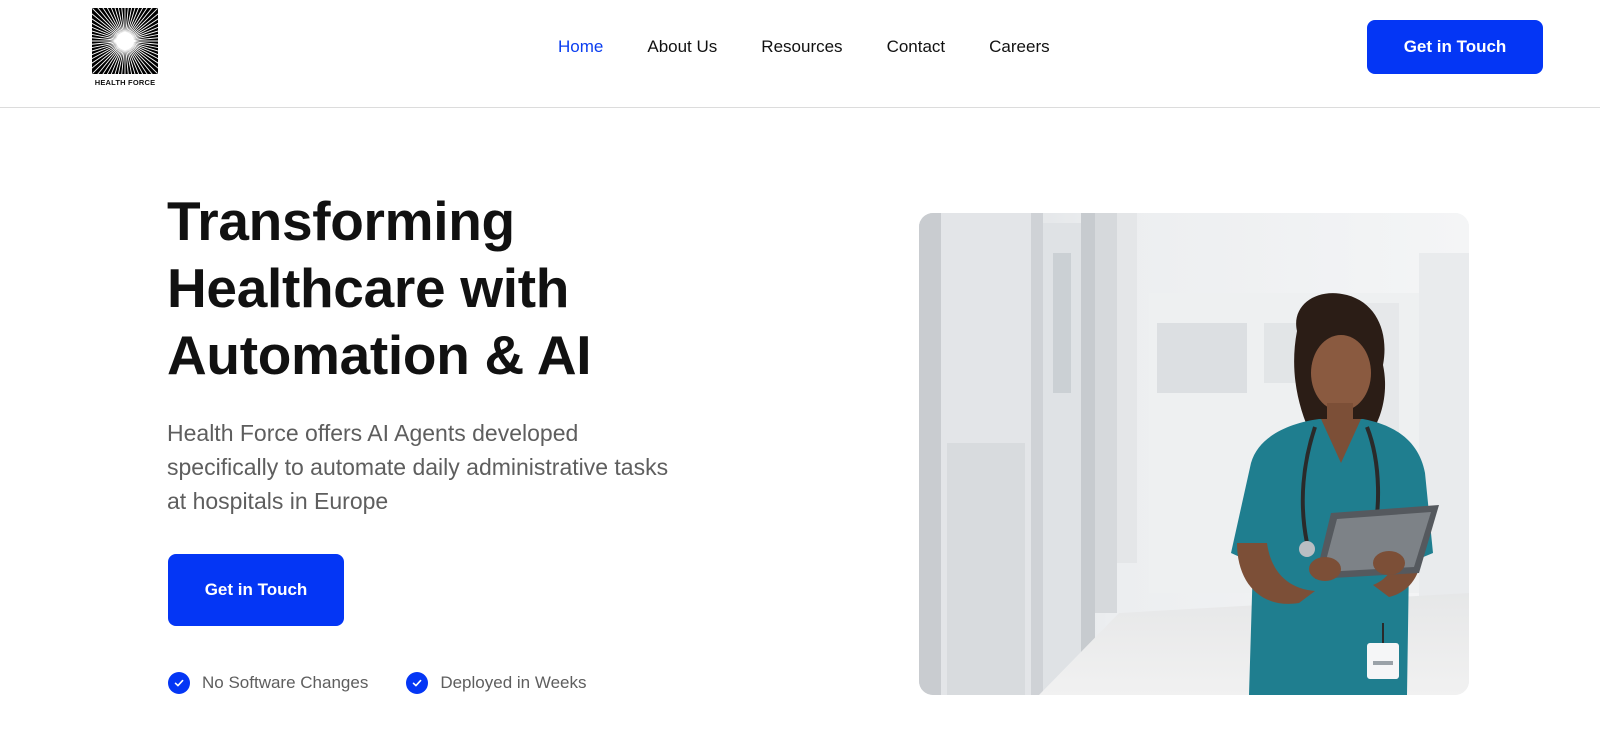 Image resolution: width=1600 pixels, height=731 pixels. Describe the element at coordinates (341, 221) in the screenshot. I see `hero-title-line: Transforming` at that location.